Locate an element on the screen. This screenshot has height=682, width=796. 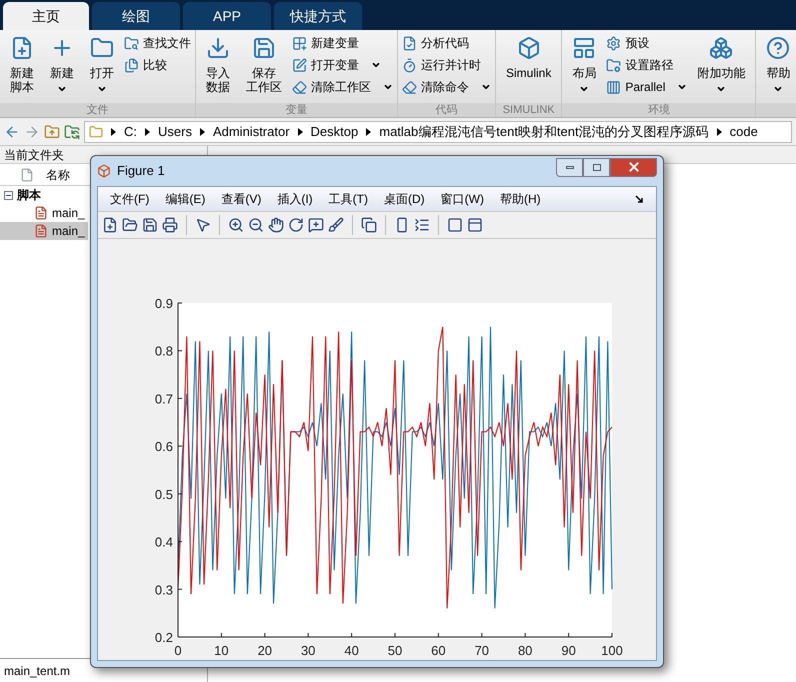
ribbon-button: Simulink is located at coordinates (529, 56).